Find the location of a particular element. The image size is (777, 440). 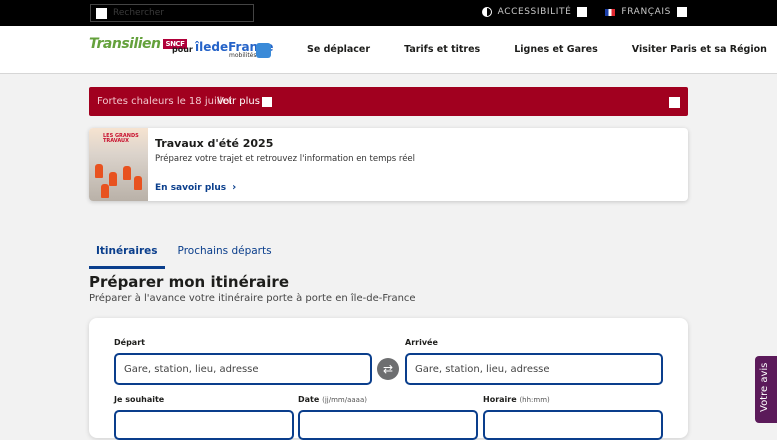

language-selector: FRANÇAIS is located at coordinates (646, 12).